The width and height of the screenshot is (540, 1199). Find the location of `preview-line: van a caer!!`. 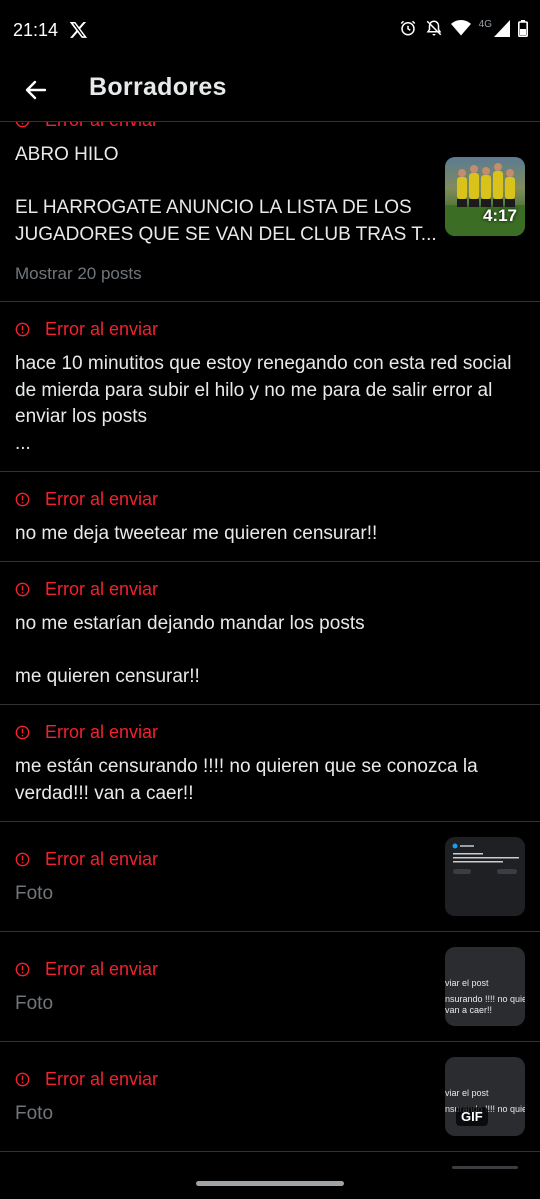

preview-line: van a caer!! is located at coordinates (469, 1010).